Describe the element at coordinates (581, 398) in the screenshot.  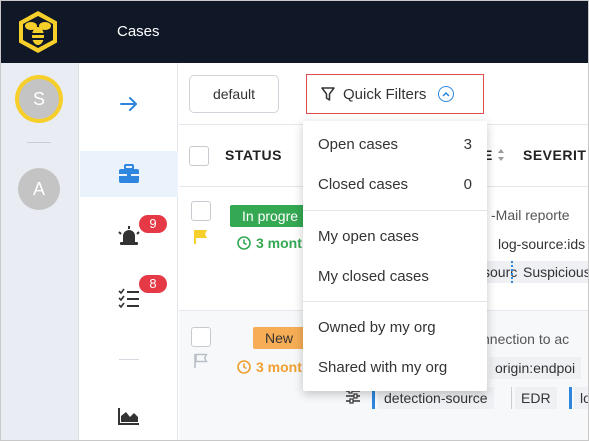
I see `observable-type: lo` at that location.